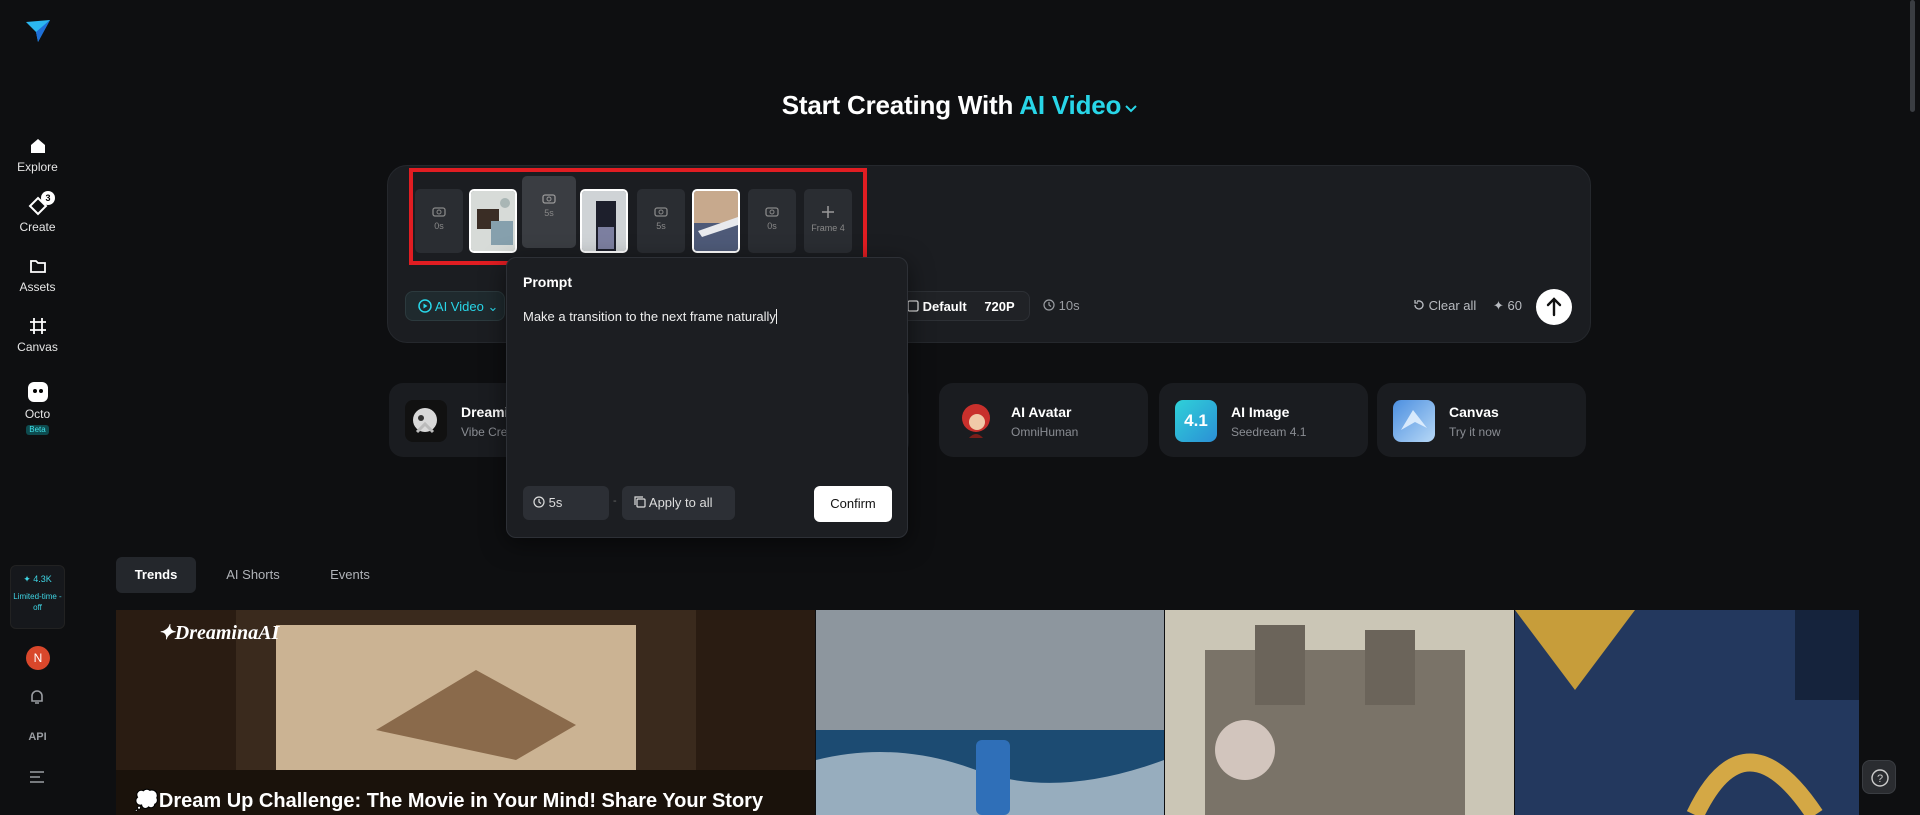 The image size is (1920, 815). Describe the element at coordinates (555, 502) in the screenshot. I see `frame-duration-value: 5s` at that location.